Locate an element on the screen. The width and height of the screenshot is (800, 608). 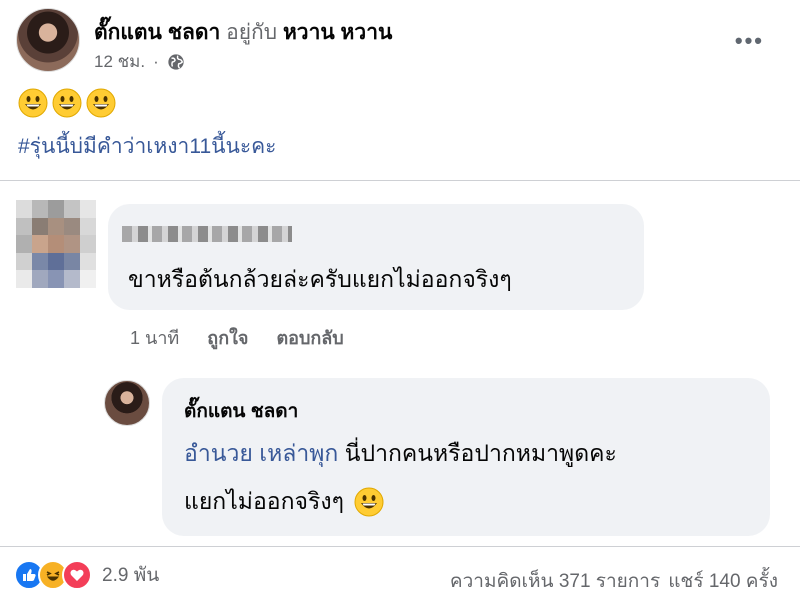
footer-divider is located at coordinates (400, 546).